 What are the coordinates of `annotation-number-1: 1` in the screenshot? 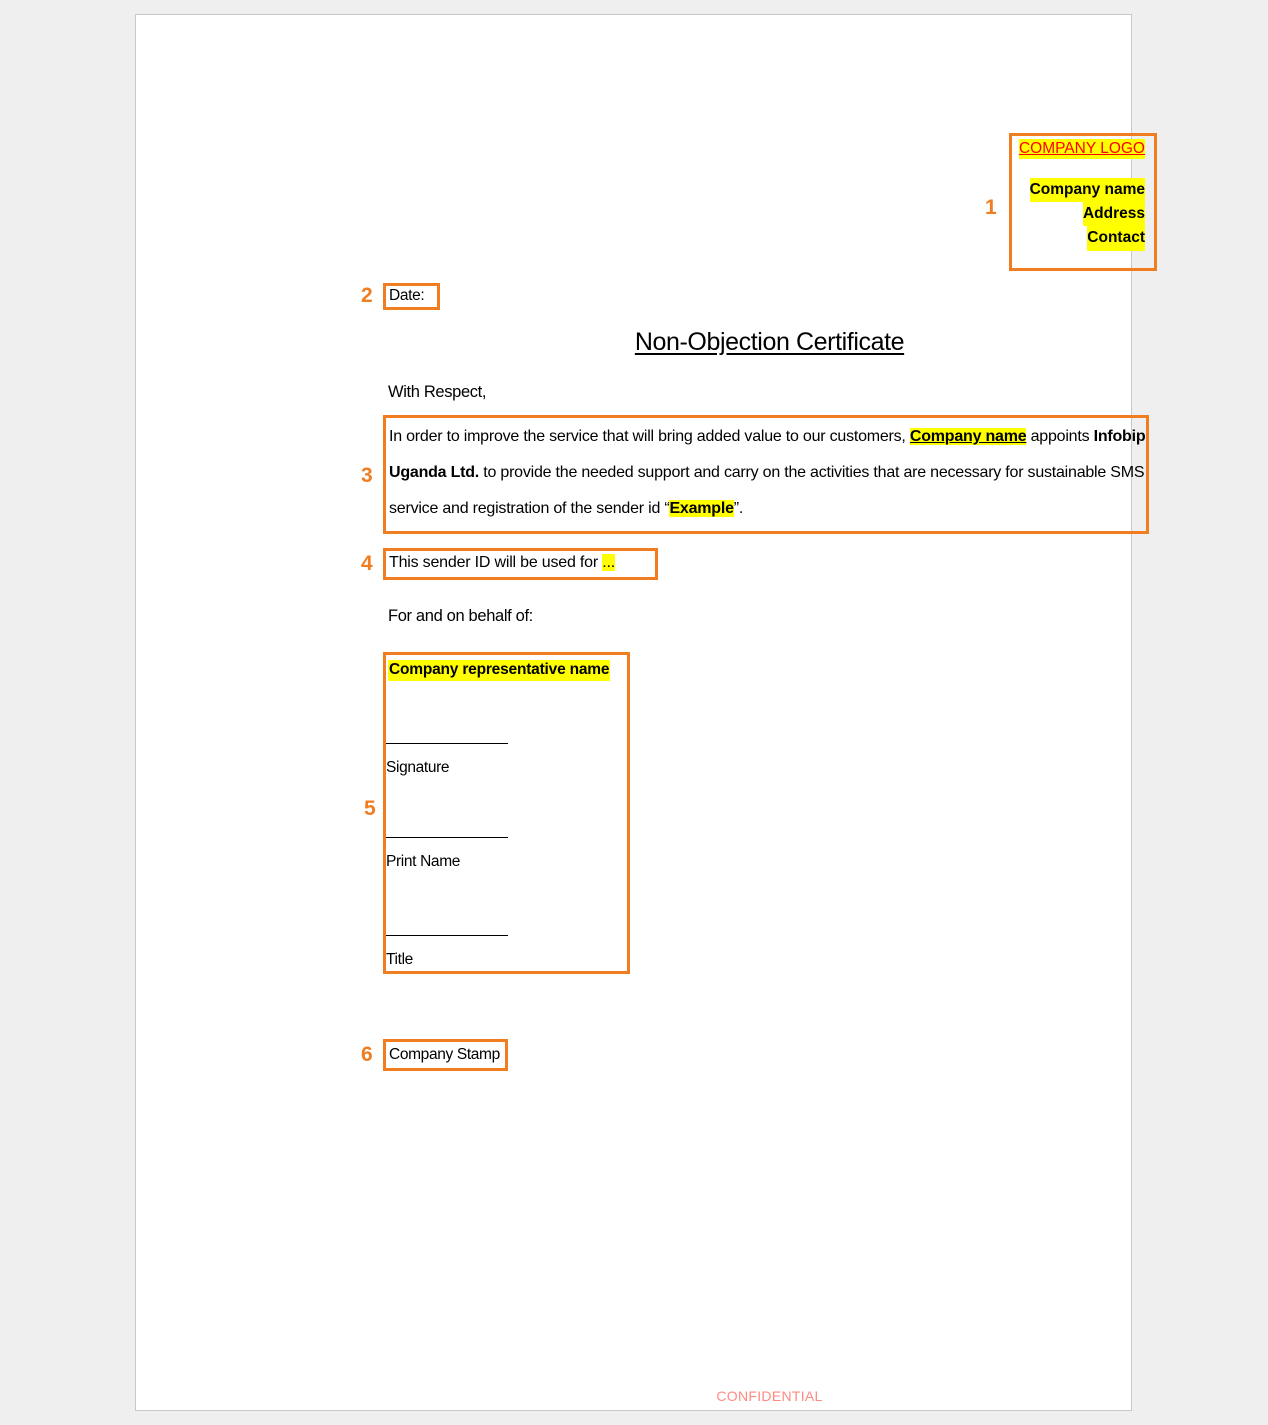 It's located at (991, 207).